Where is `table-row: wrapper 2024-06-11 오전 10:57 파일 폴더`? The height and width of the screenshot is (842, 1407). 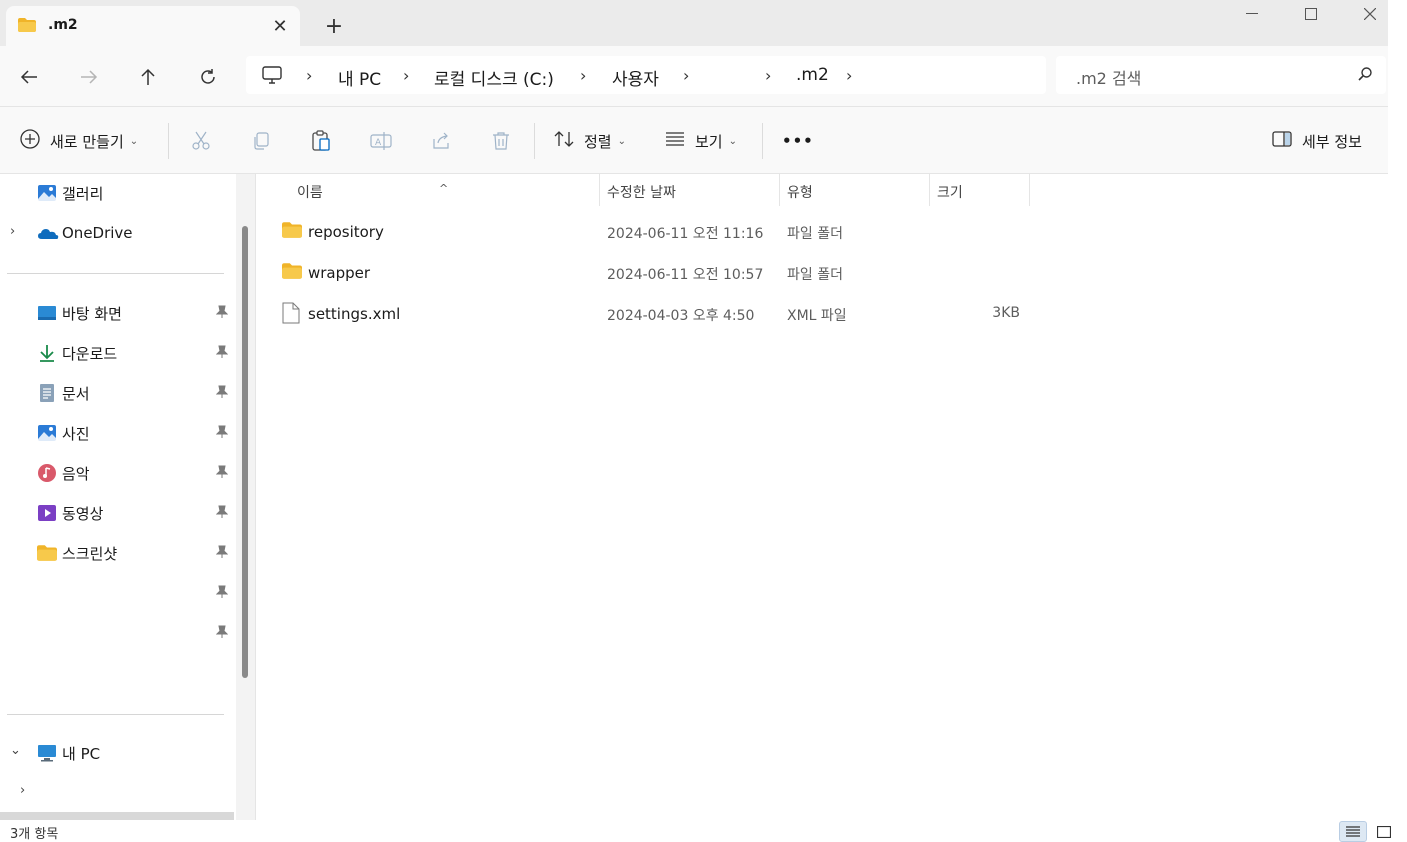
table-row: wrapper 2024-06-11 오전 10:57 파일 폴더 is located at coordinates (777, 273).